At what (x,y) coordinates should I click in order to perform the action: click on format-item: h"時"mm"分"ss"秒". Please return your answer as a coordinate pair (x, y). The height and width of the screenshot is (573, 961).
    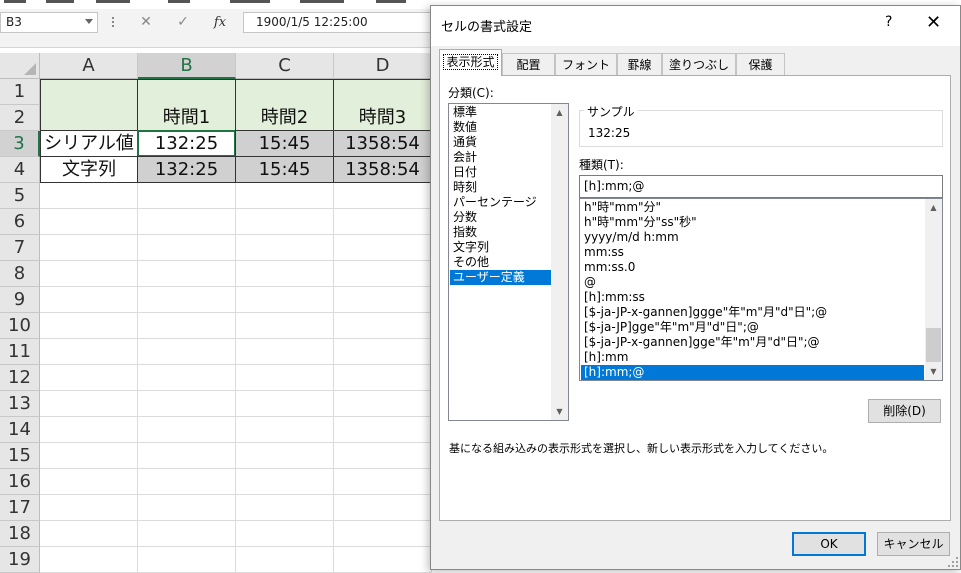
    Looking at the image, I should click on (752, 222).